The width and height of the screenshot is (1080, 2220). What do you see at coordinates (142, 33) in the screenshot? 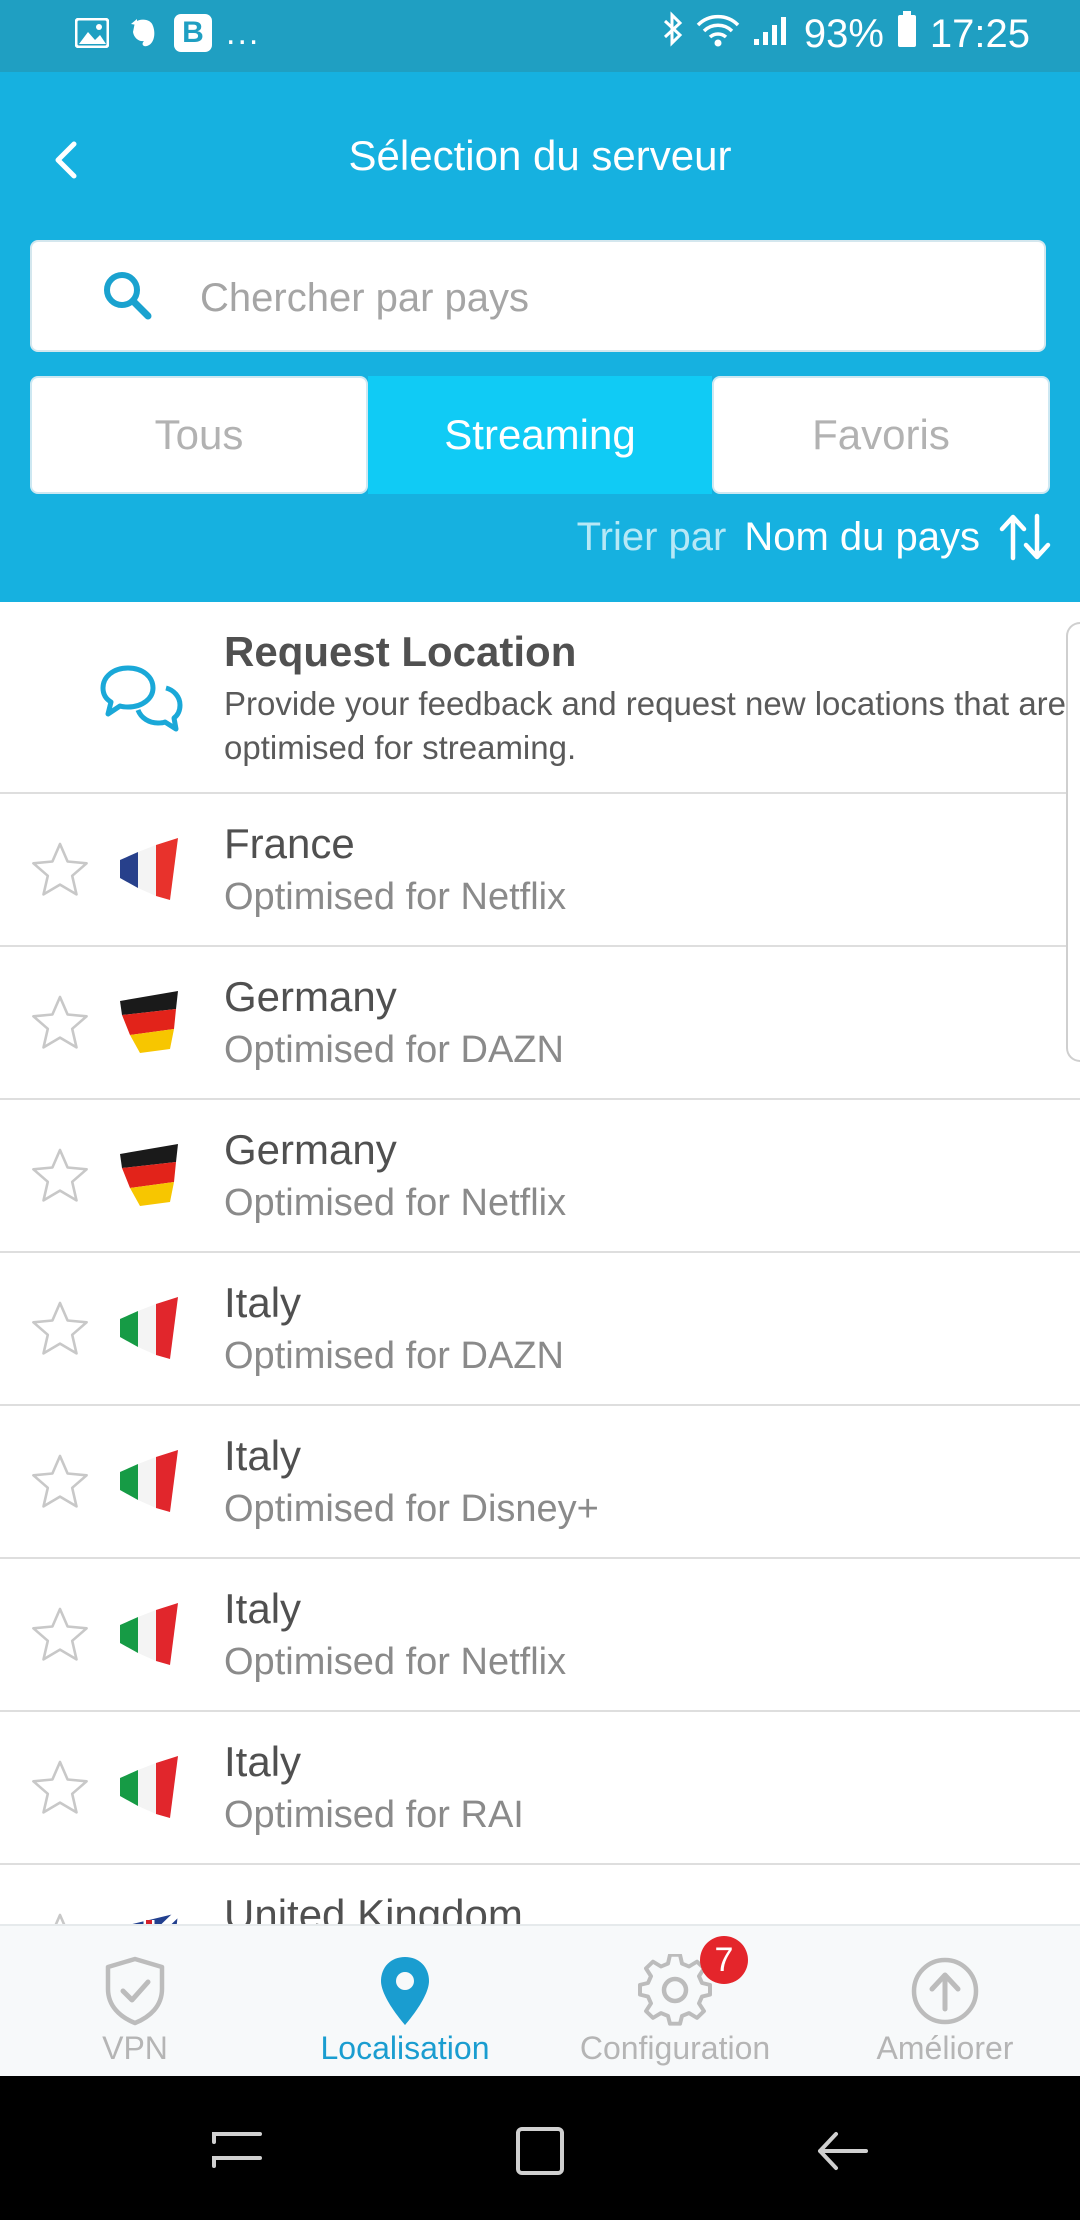
I see `evernote-icon` at bounding box center [142, 33].